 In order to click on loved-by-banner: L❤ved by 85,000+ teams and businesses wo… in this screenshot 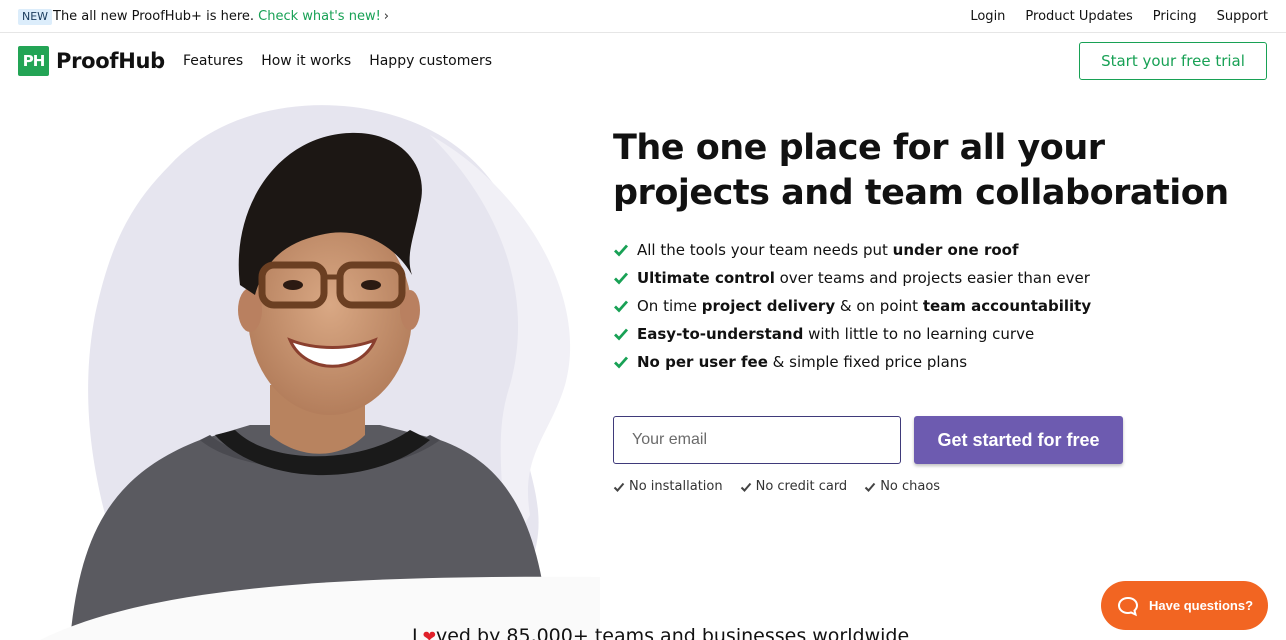, I will do `click(660, 632)`.